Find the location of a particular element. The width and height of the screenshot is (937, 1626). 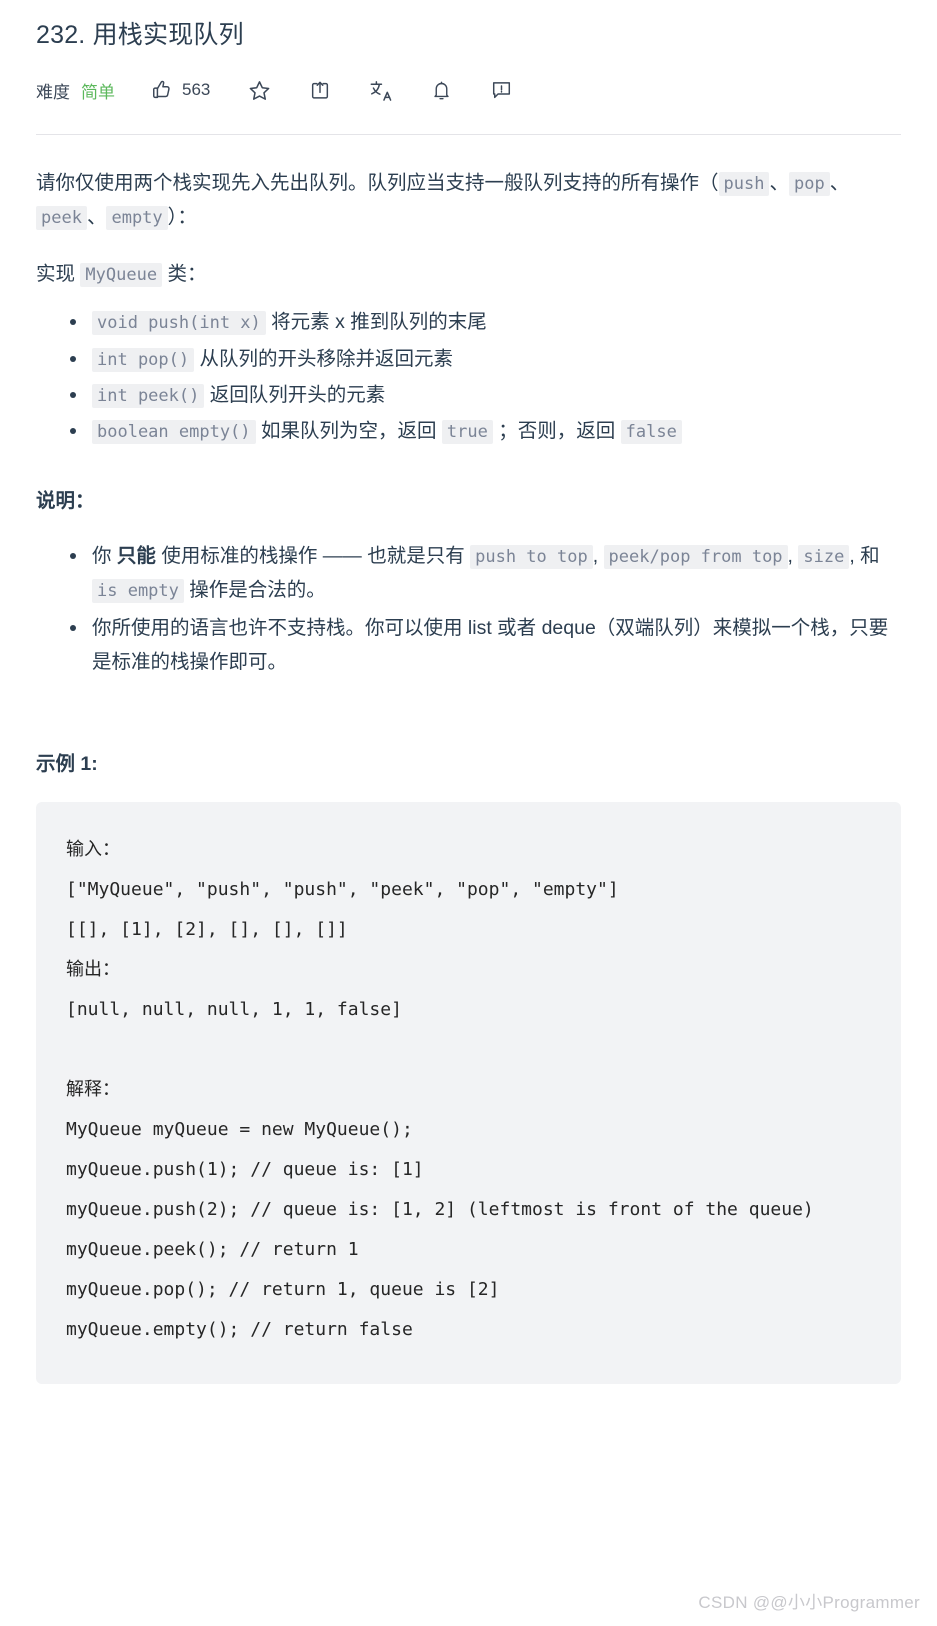

method-description: 将元素 x 推到队列的末尾 is located at coordinates (376, 322).